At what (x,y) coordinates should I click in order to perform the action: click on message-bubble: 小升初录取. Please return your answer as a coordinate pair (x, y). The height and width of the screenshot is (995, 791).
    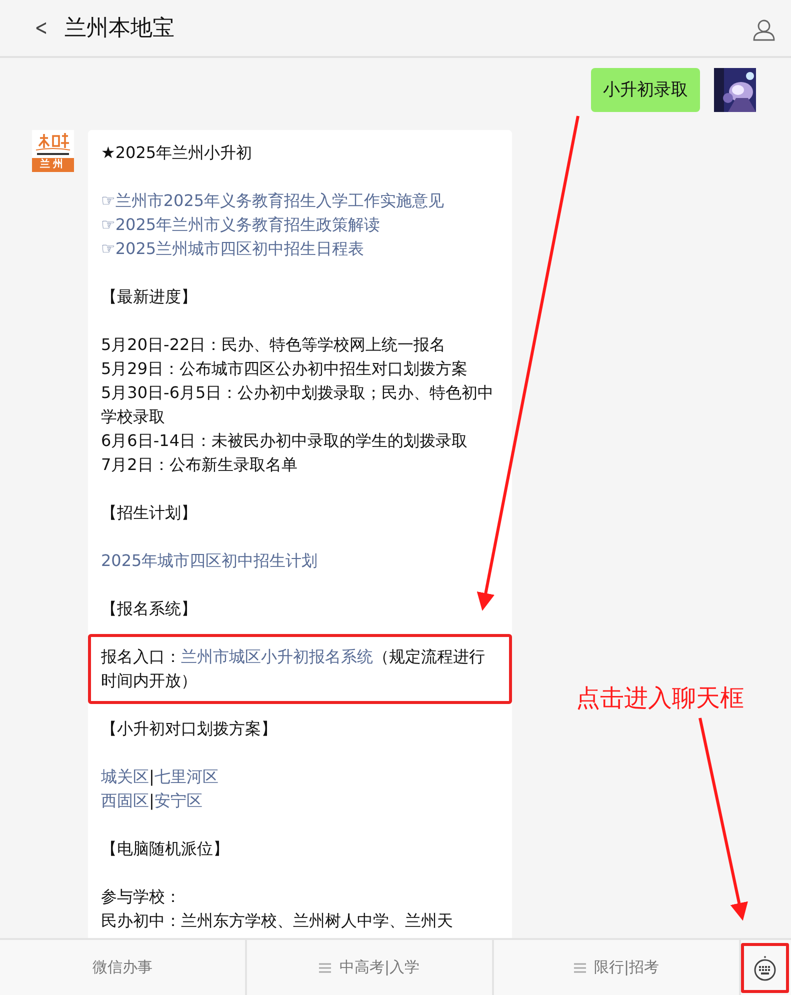
    Looking at the image, I should click on (645, 90).